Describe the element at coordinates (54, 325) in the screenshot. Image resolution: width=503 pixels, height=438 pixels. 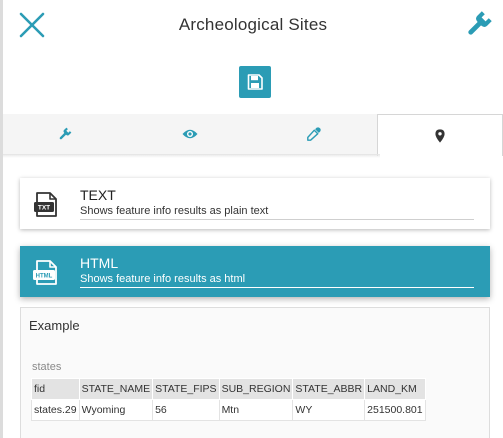
I see `example-title: Example` at that location.